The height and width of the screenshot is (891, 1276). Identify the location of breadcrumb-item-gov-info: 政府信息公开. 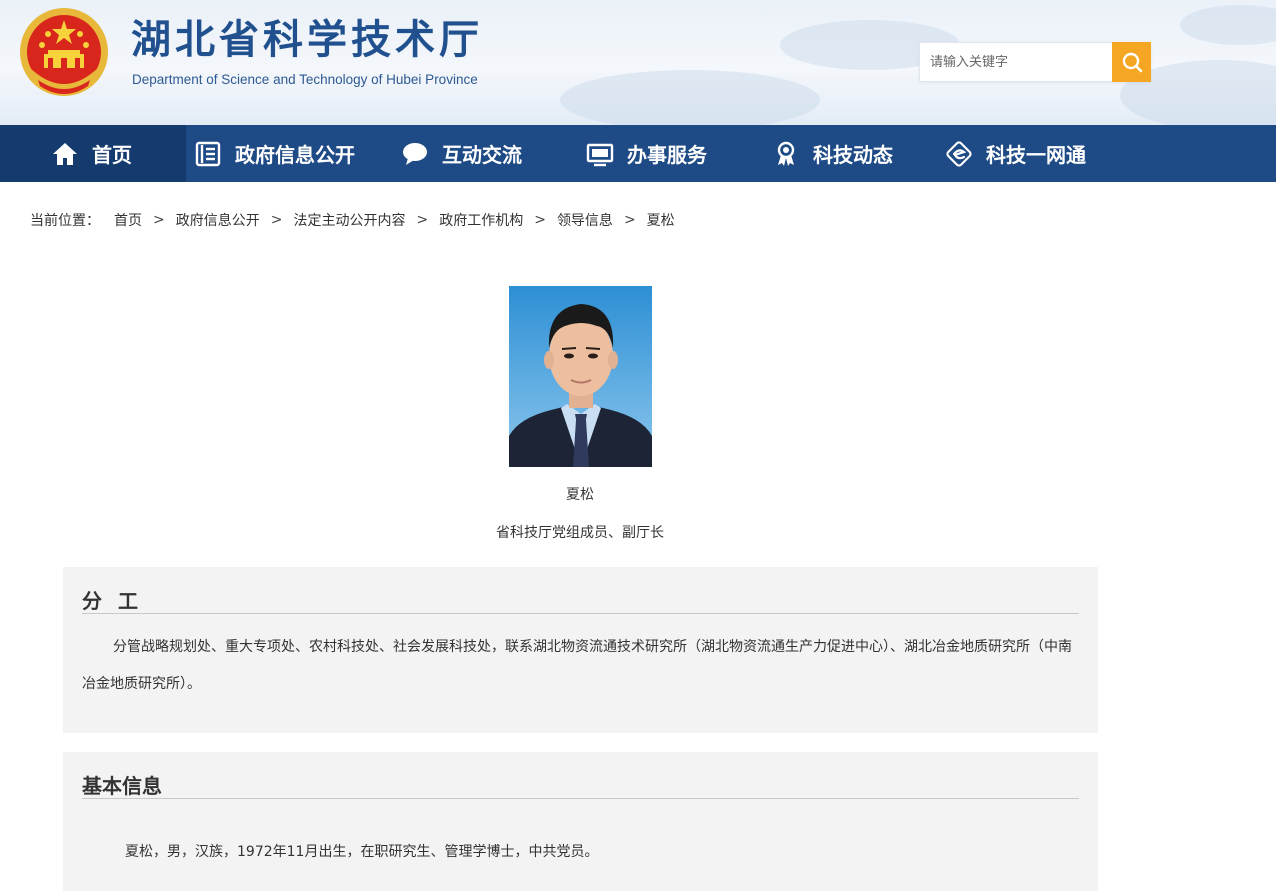
(218, 220).